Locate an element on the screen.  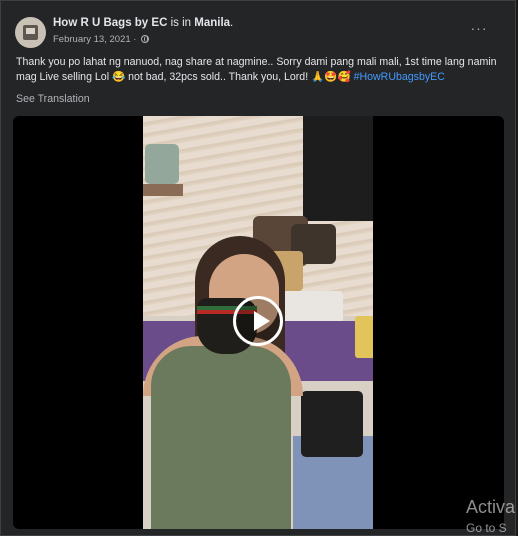
play-button is located at coordinates (258, 321).